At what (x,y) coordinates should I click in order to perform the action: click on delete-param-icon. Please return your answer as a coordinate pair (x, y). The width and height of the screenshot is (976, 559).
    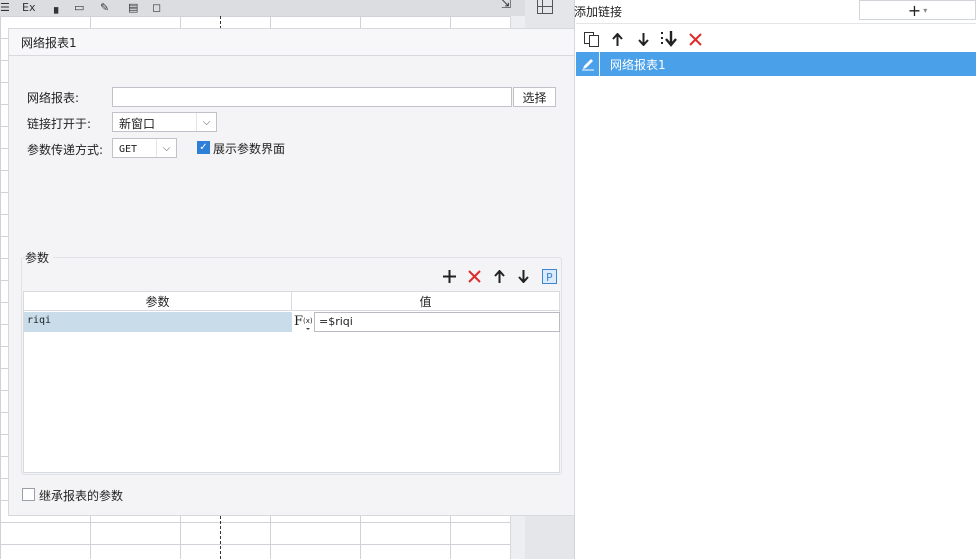
    Looking at the image, I should click on (474, 276).